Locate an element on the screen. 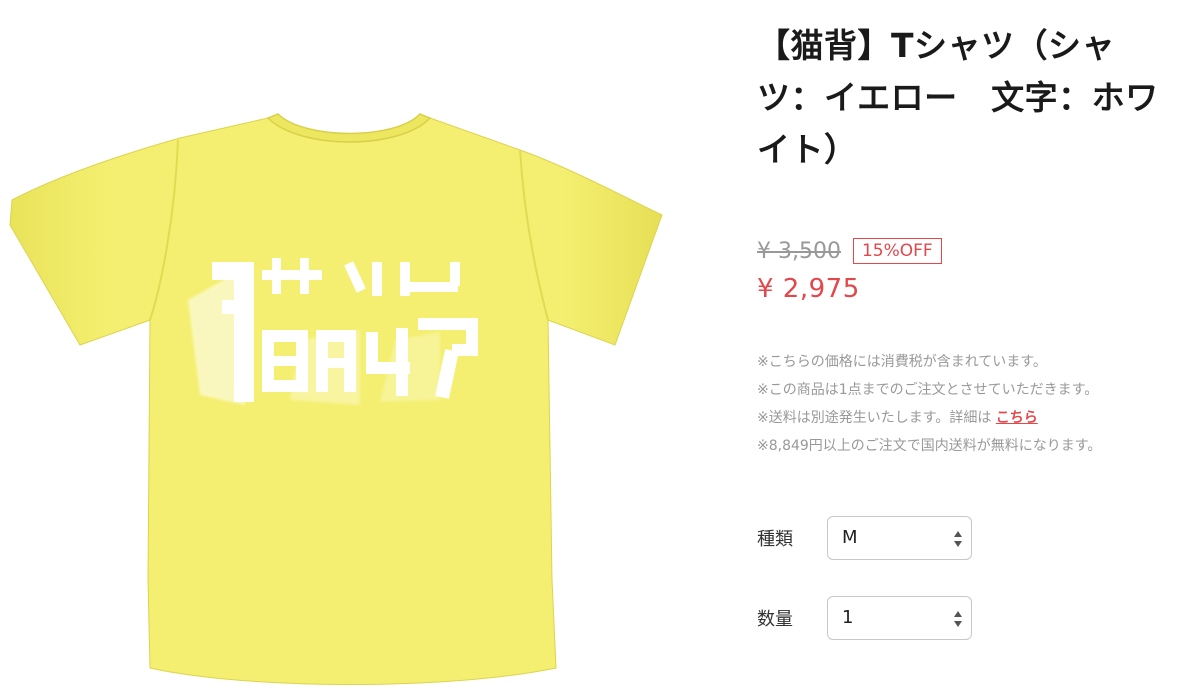 The width and height of the screenshot is (1200, 695). free-shipping-note: ※8,849円以上のご注文で国内送料が無料になります。 is located at coordinates (929, 446).